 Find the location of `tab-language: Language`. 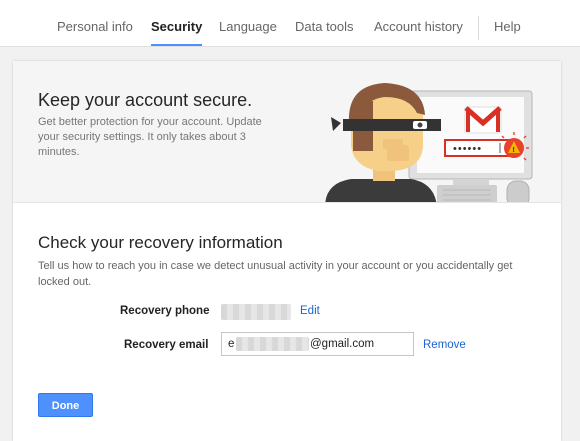

tab-language: Language is located at coordinates (248, 23).